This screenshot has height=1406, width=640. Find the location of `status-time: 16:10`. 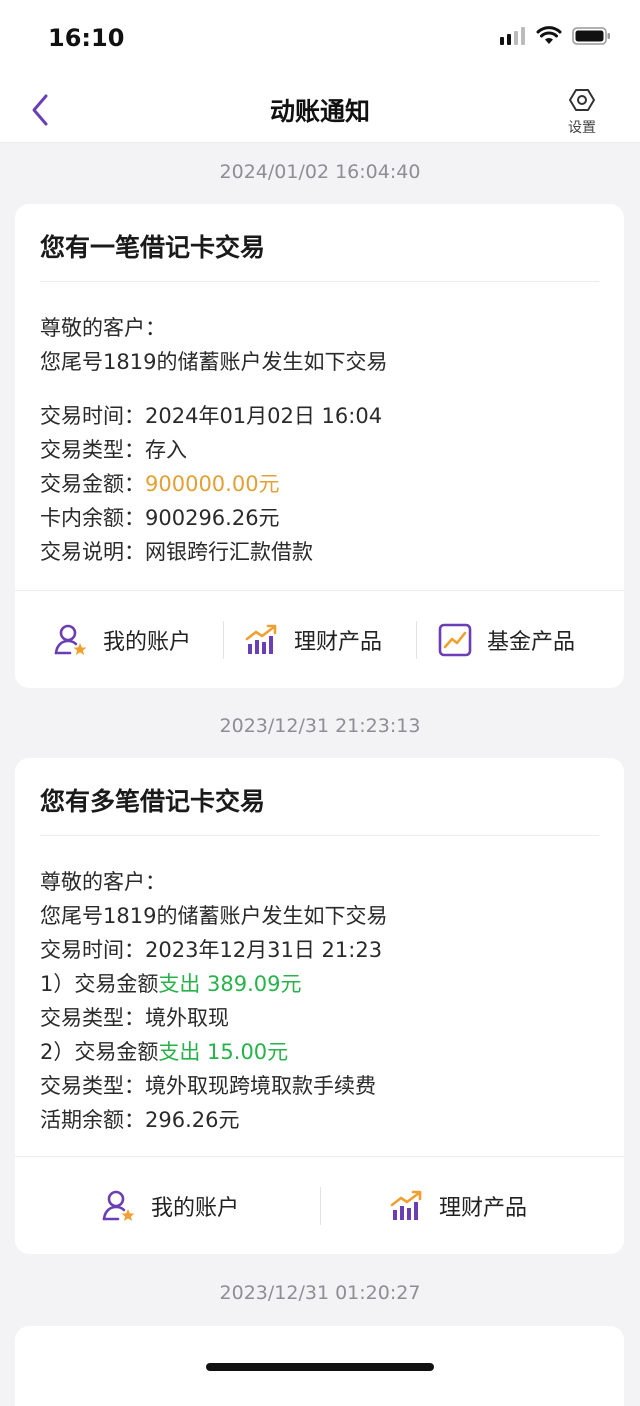

status-time: 16:10 is located at coordinates (86, 38).